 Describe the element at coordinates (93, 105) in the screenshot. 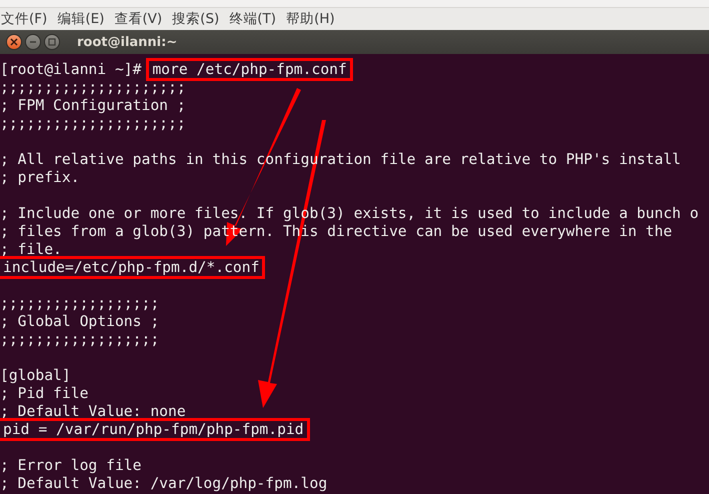

I see `terminal-line: ; FPM Configuration ;` at that location.